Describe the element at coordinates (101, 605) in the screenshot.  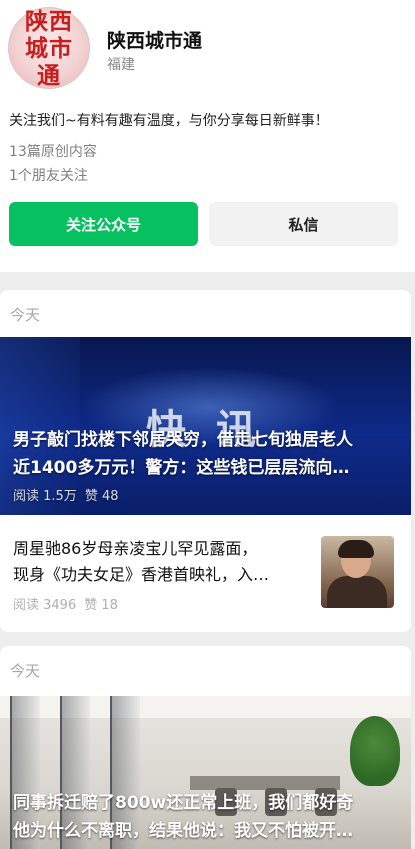
I see `article-likes: 赞 18` at that location.